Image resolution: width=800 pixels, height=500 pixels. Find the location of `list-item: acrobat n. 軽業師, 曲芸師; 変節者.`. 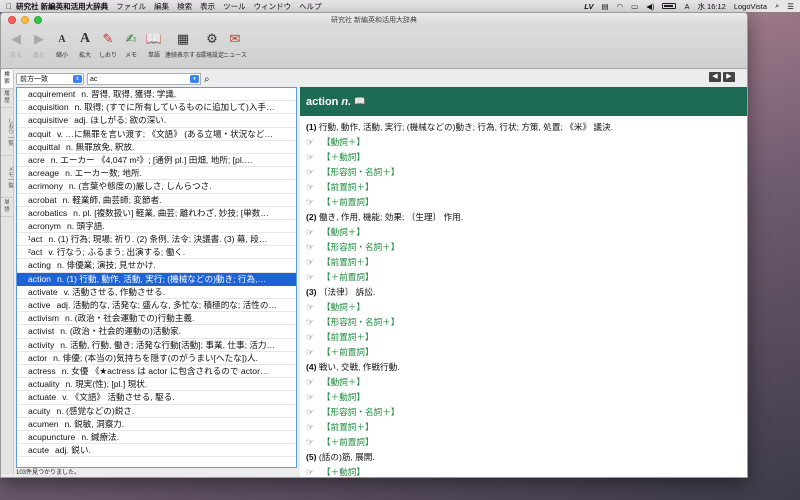

list-item: acrobat n. 軽業師, 曲芸師; 変節者. is located at coordinates (156, 200).